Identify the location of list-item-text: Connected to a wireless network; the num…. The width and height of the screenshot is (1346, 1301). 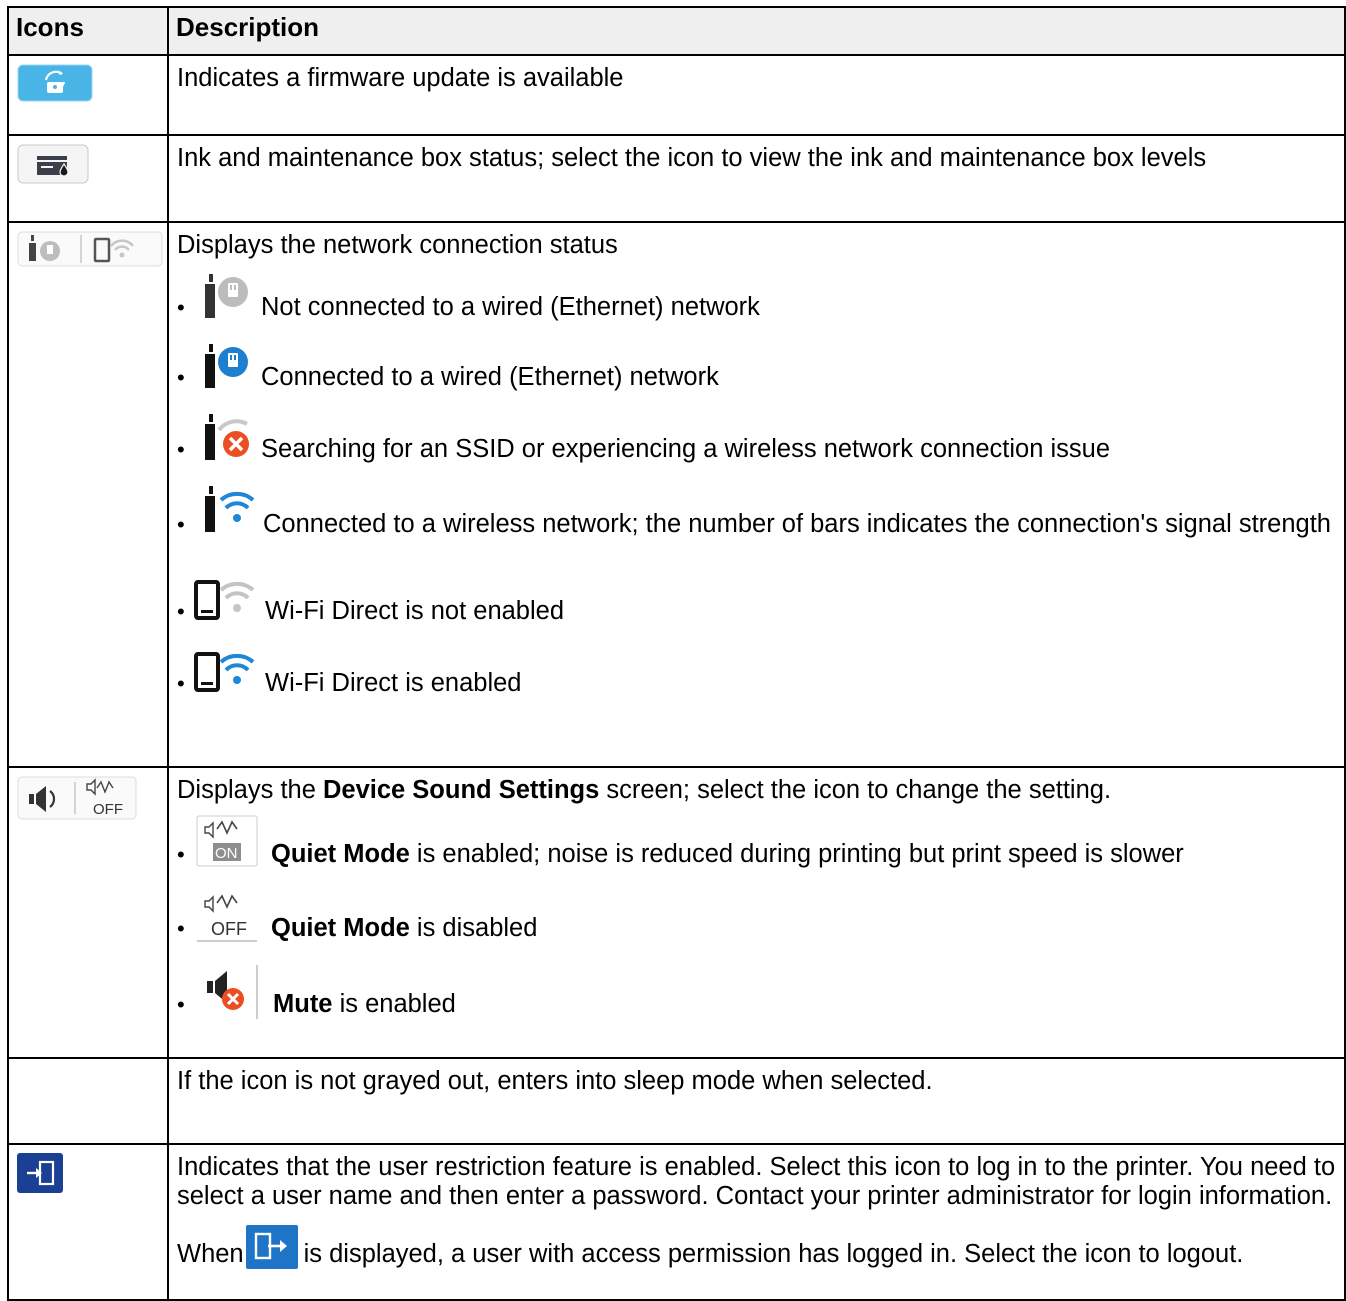
(797, 524).